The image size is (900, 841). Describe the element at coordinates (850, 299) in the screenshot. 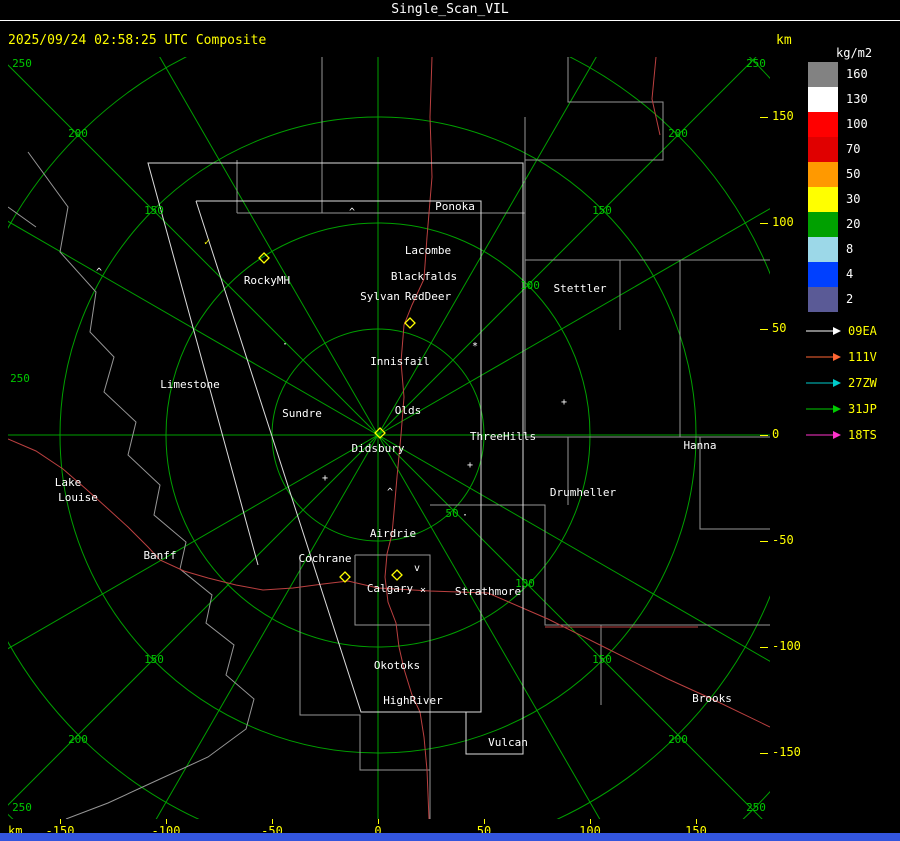

I see `colorbar-value: 2` at that location.